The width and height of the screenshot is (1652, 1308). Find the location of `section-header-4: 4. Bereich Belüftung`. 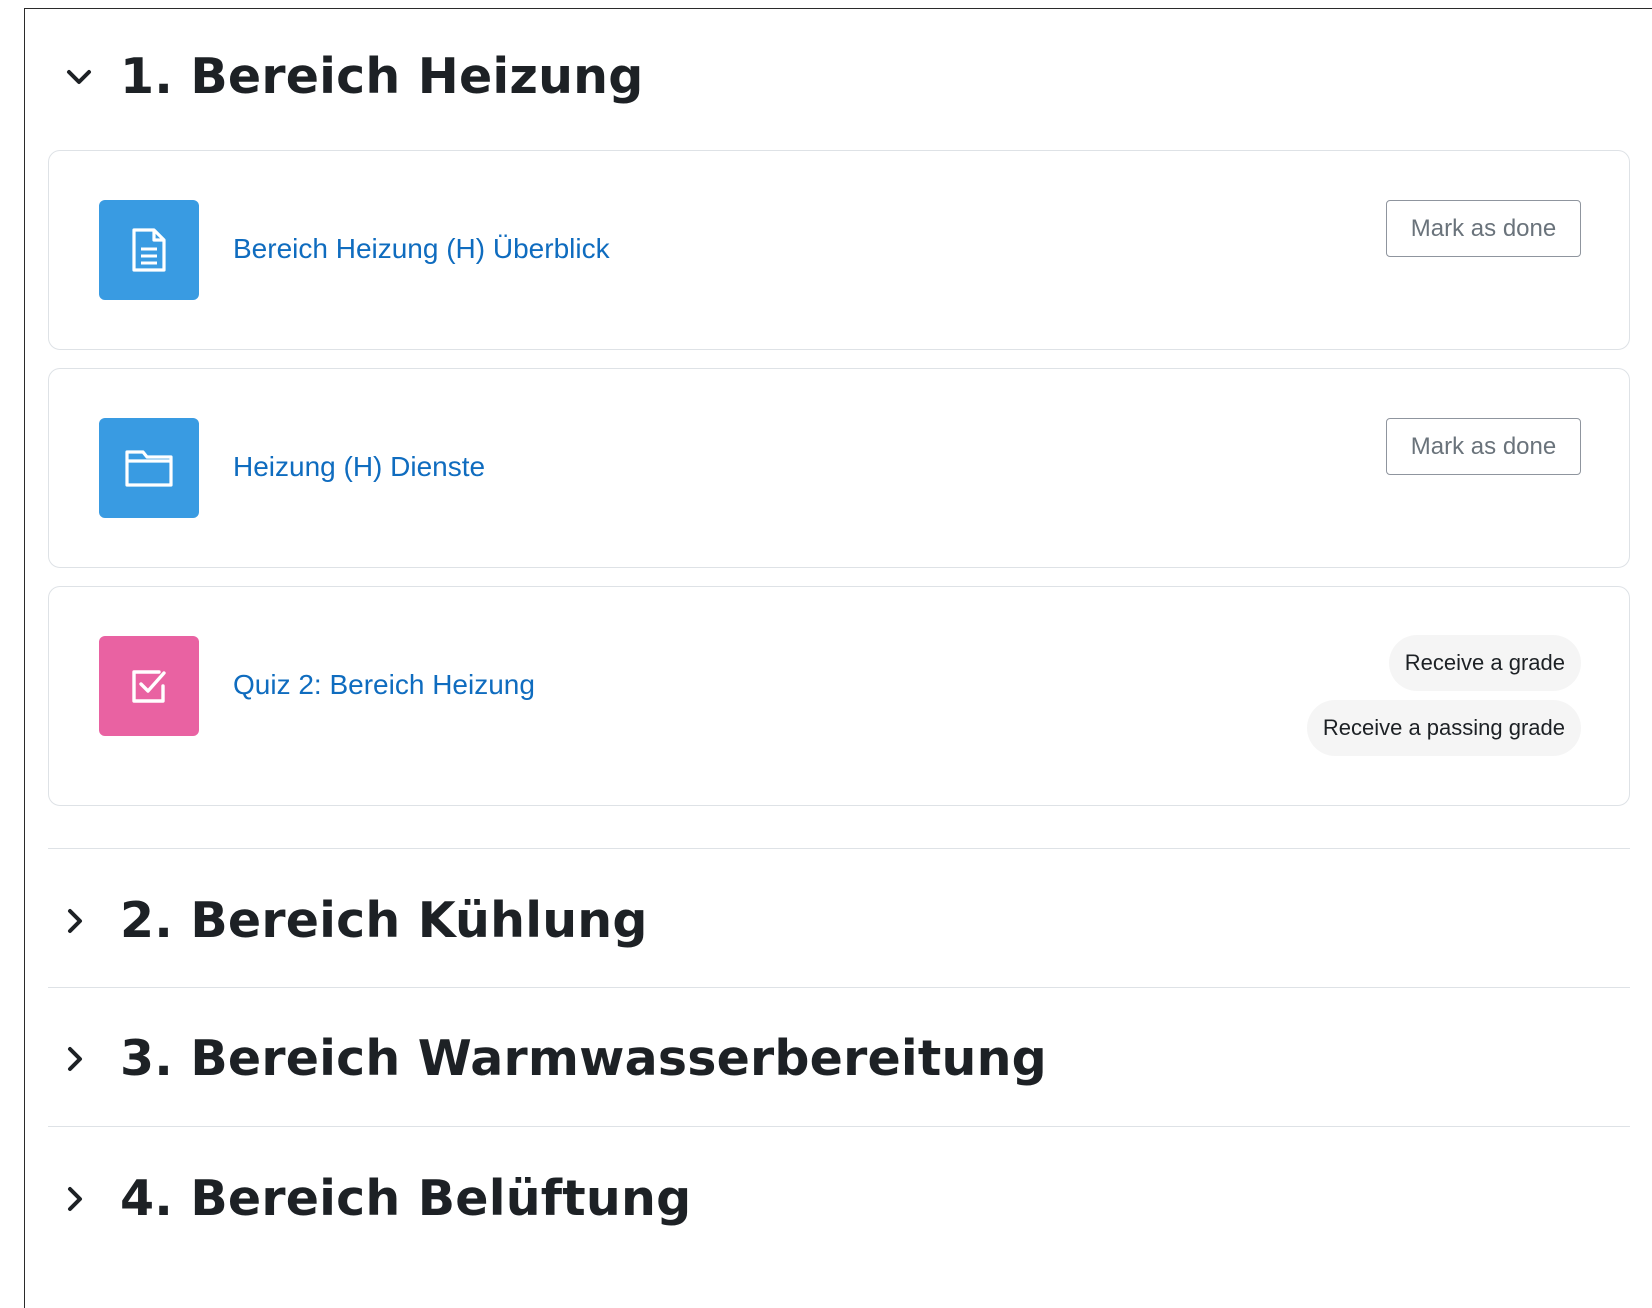

section-header-4: 4. Bereich Belüftung is located at coordinates (378, 1198).